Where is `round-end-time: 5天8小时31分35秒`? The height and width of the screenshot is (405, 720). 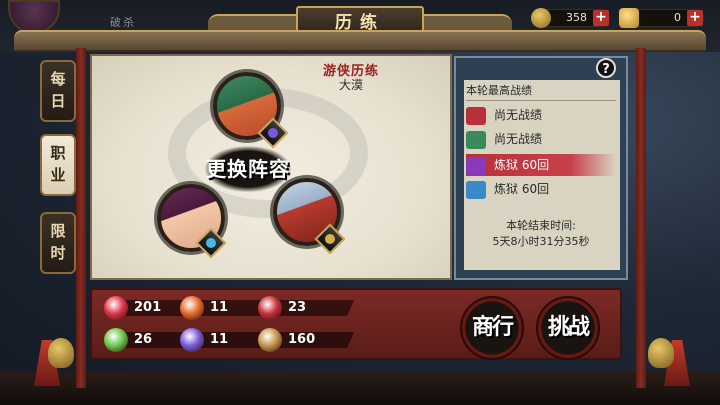
round-end-time: 5天8小时31分35秒 is located at coordinates (541, 241).